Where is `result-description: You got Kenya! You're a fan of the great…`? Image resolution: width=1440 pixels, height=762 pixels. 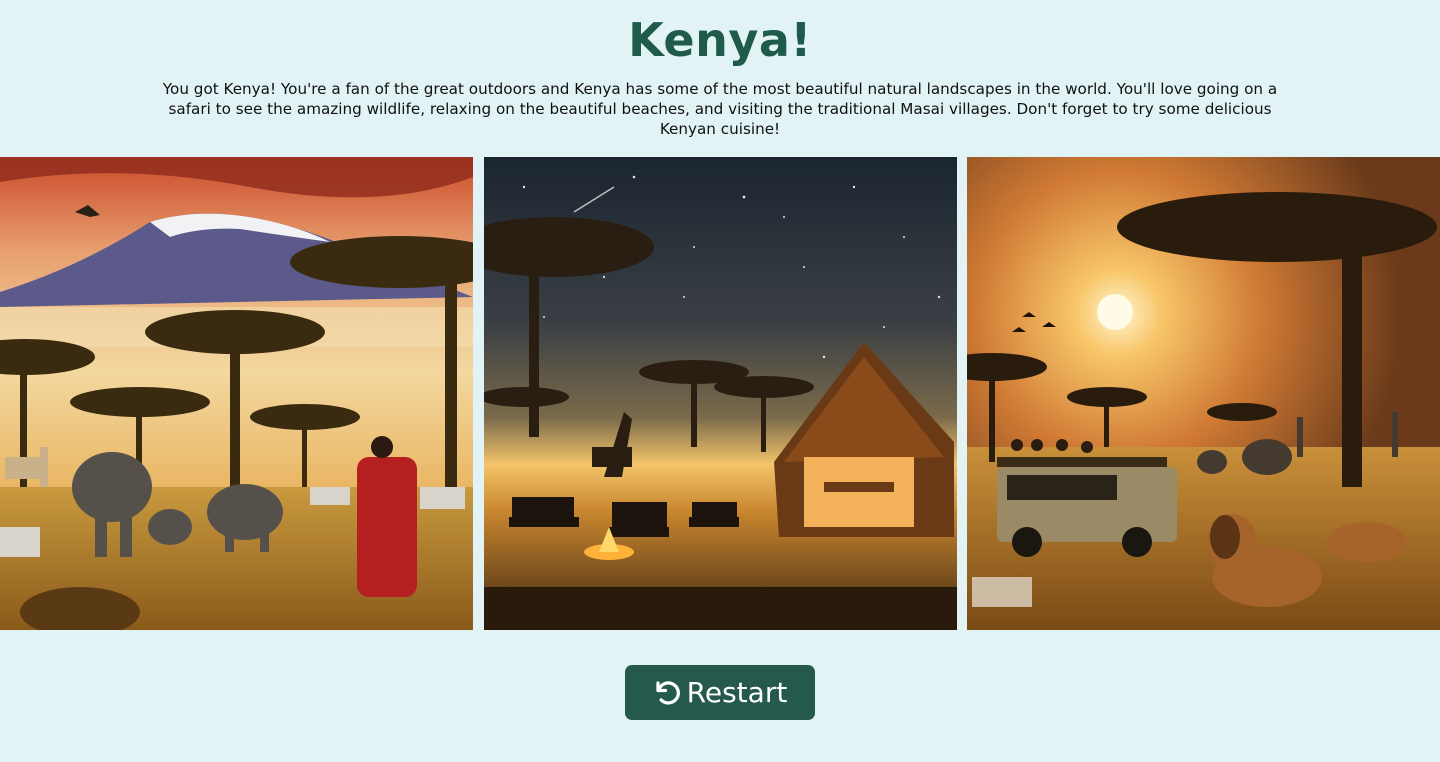 result-description: You got Kenya! You're a fan of the great… is located at coordinates (720, 109).